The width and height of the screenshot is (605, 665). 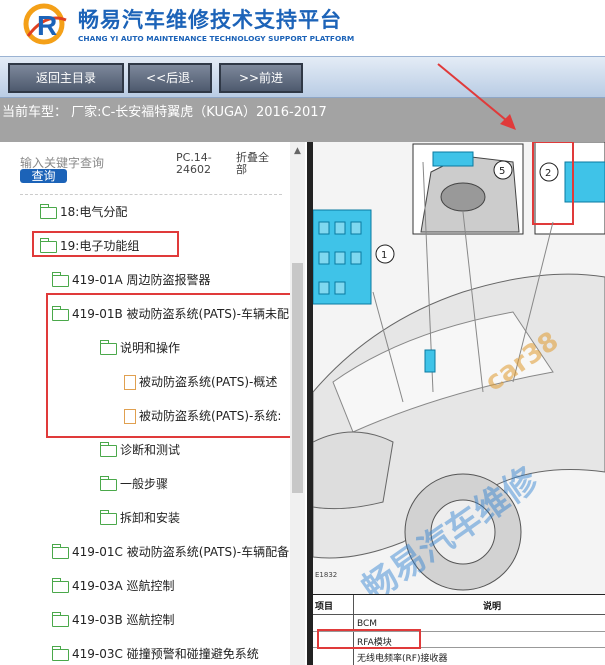 I want to click on tree-folder: 诊断和测试, so click(x=195, y=450).